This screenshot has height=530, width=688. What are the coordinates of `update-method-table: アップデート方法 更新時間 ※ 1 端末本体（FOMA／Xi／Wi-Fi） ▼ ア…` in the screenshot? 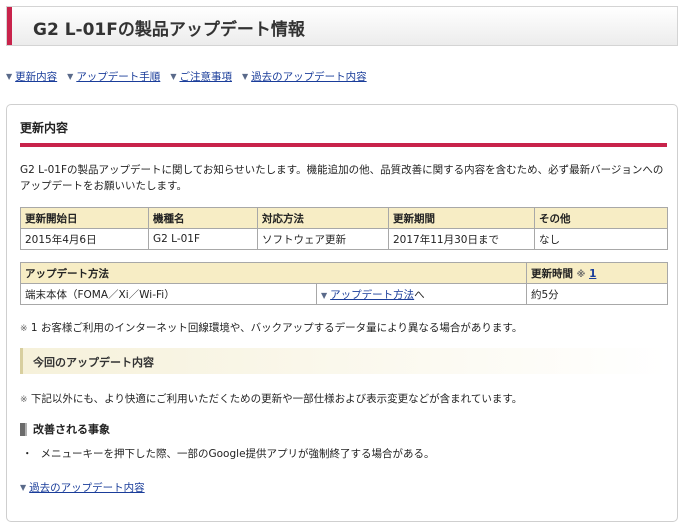 It's located at (344, 283).